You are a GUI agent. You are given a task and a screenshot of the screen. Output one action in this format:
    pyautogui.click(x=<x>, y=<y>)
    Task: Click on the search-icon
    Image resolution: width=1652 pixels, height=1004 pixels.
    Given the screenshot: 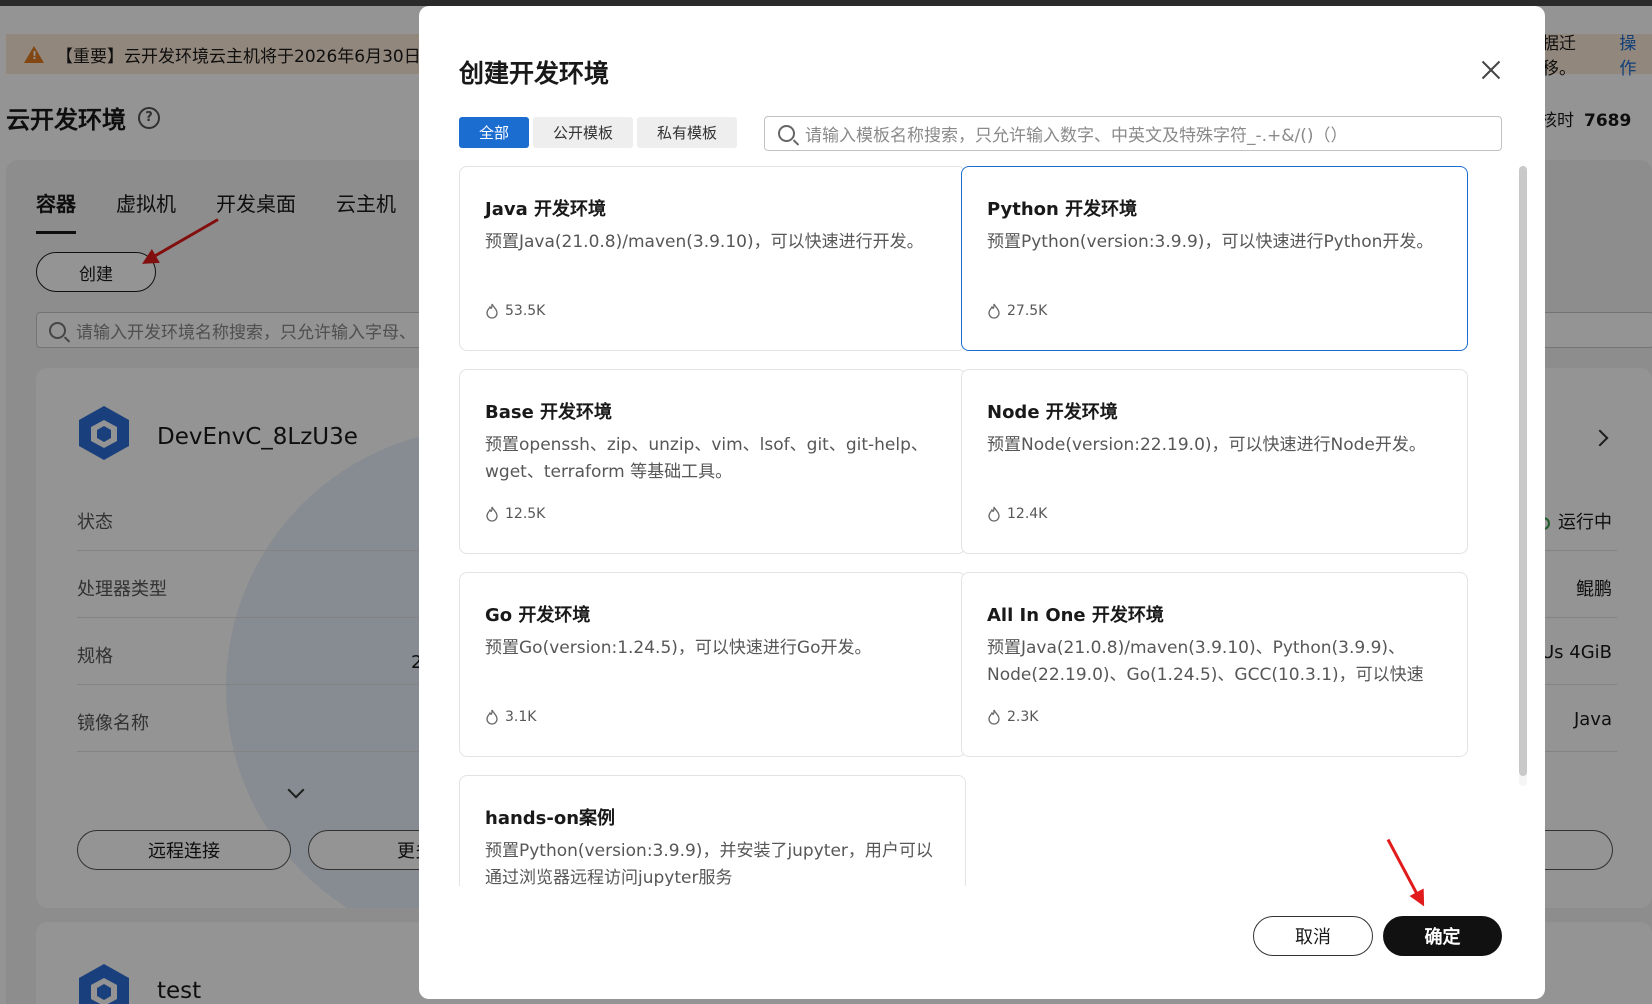 What is the action you would take?
    pyautogui.click(x=786, y=133)
    